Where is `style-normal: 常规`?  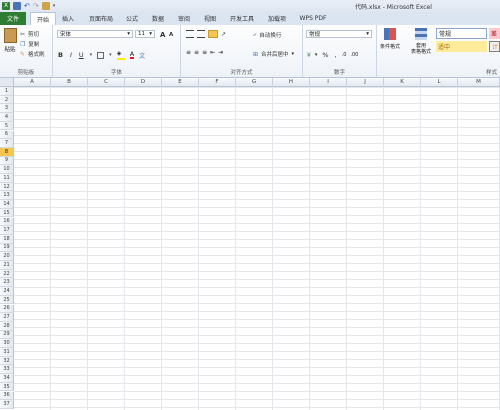
style-normal: 常规 is located at coordinates (461, 33).